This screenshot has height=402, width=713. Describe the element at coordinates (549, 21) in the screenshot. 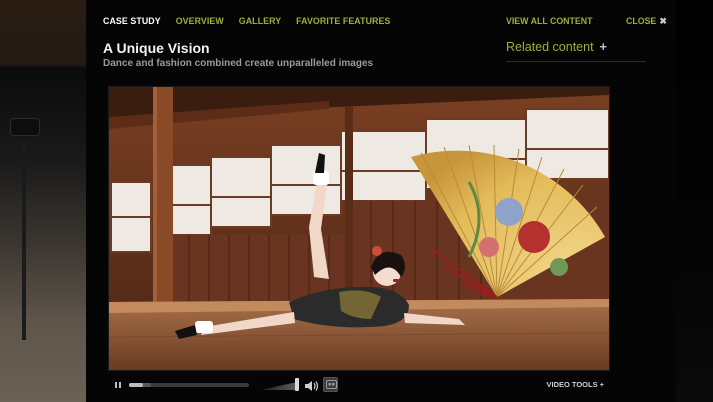

I see `view-all-content-link: VIEW ALL CONTENT` at that location.